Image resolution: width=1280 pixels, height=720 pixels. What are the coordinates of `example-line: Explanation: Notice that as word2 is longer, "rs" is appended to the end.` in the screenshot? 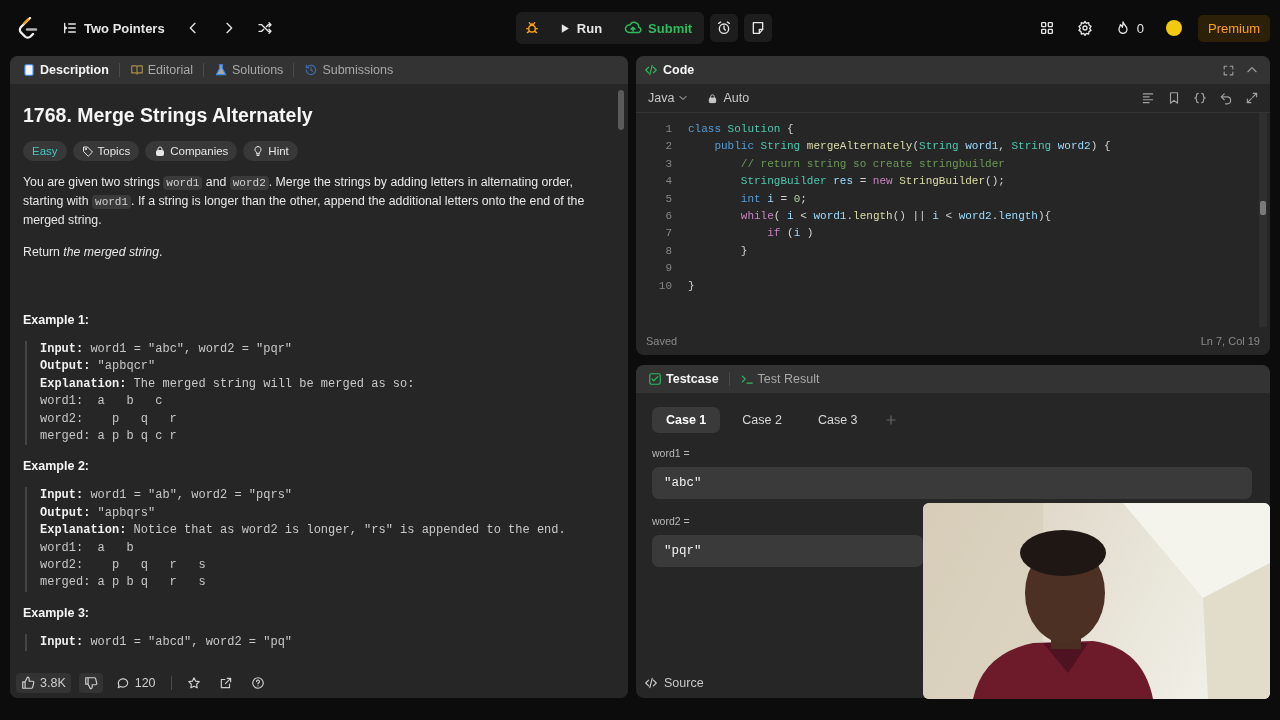 It's located at (303, 531).